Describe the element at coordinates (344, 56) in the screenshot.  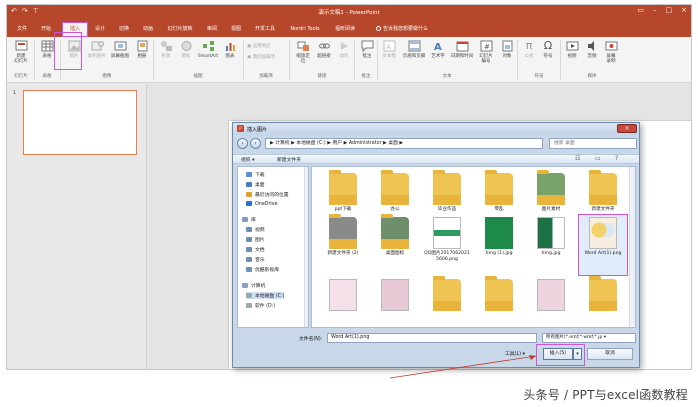
I see `action-label: 动作` at that location.